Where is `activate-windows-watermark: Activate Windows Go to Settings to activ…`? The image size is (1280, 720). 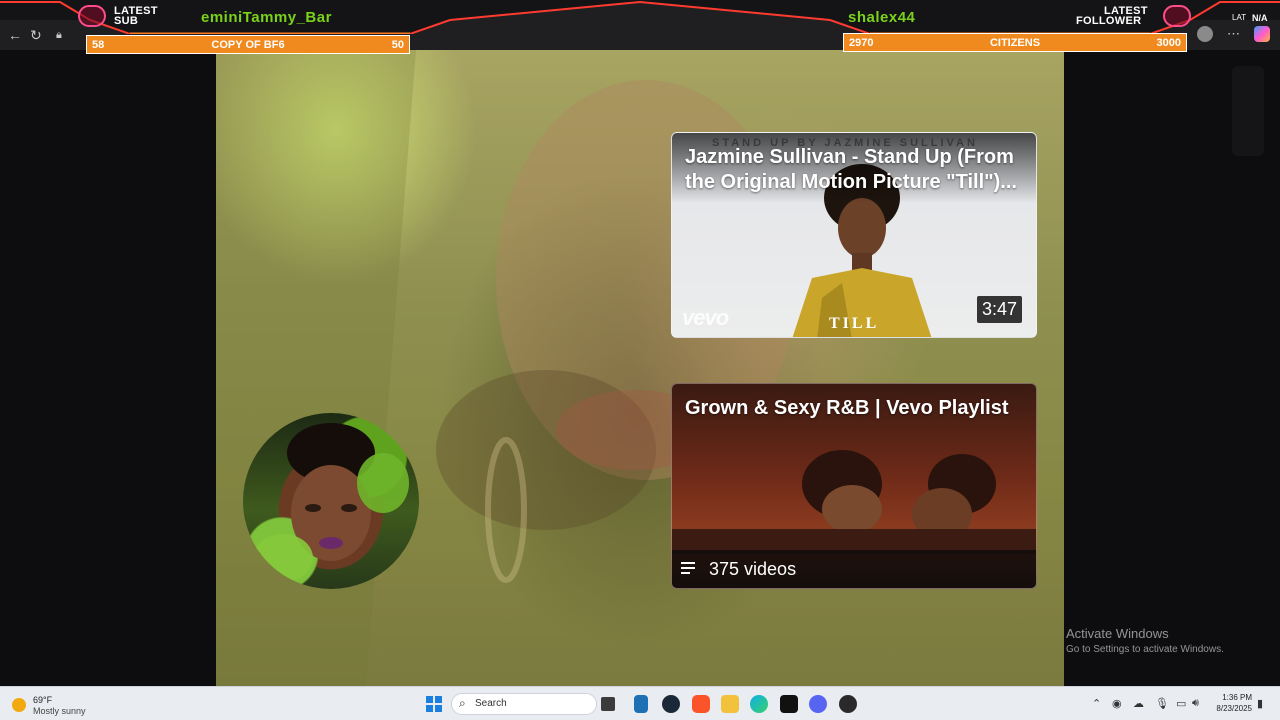 activate-windows-watermark: Activate Windows Go to Settings to activ… is located at coordinates (1145, 640).